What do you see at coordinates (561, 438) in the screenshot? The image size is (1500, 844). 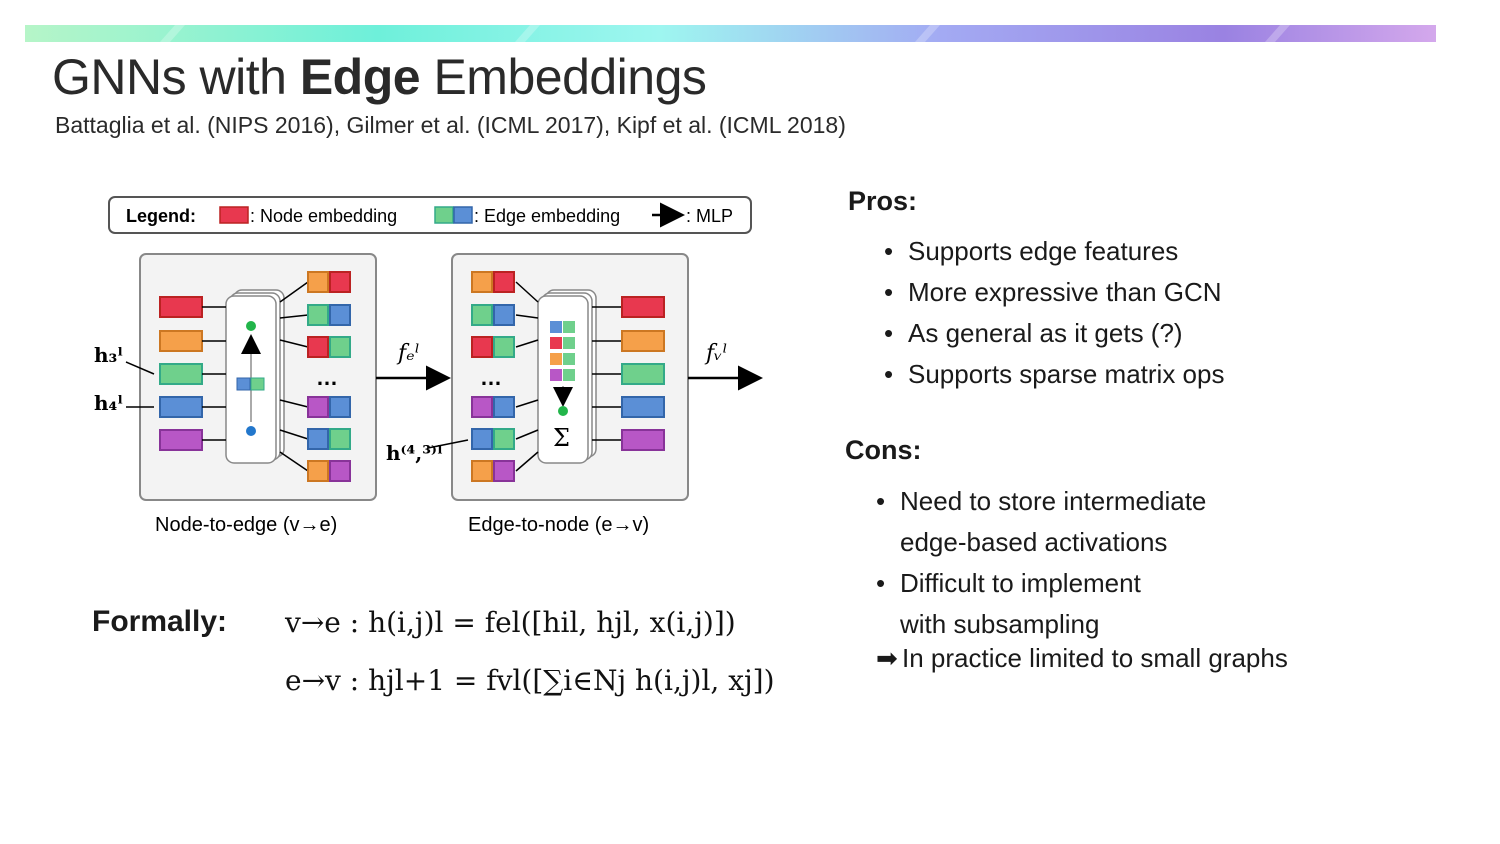 I see `sigma-label: Σ` at bounding box center [561, 438].